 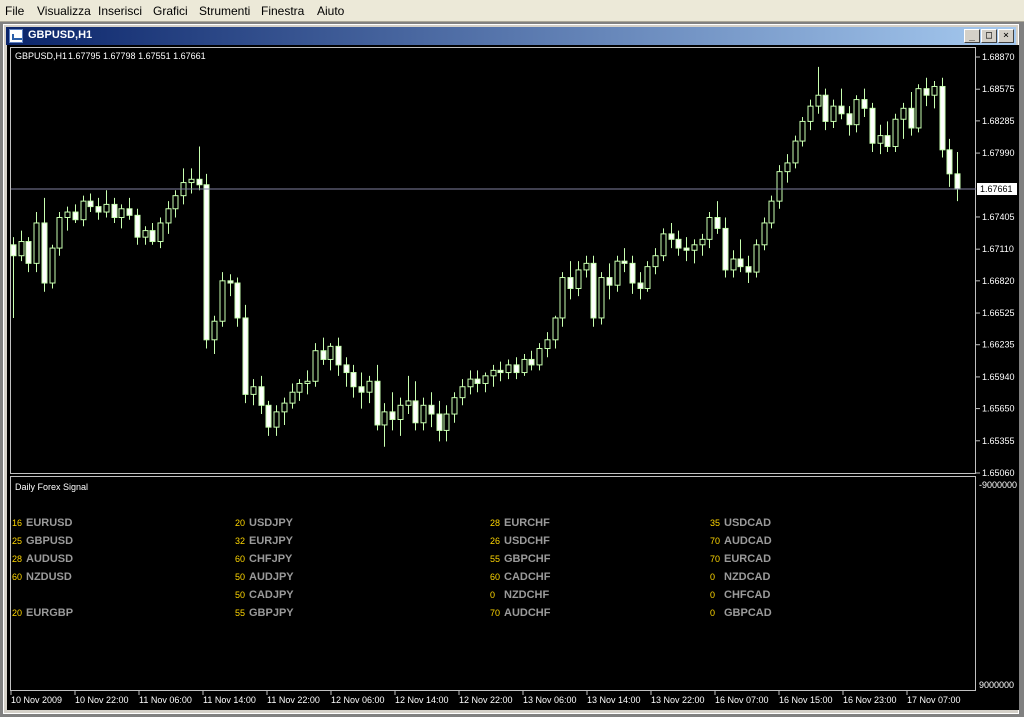 What do you see at coordinates (511, 36) in the screenshot?
I see `window-titlebar: GBPUSD,H1 _ □ ×` at bounding box center [511, 36].